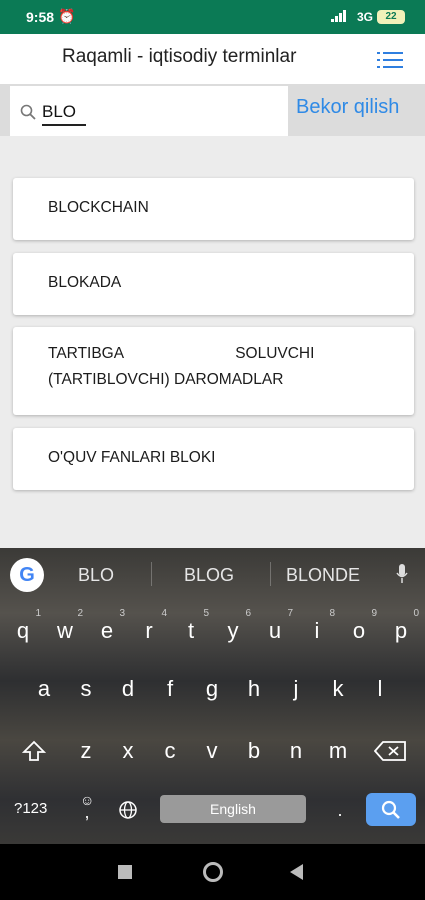  Describe the element at coordinates (401, 626) in the screenshot. I see `key-p: p0` at that location.